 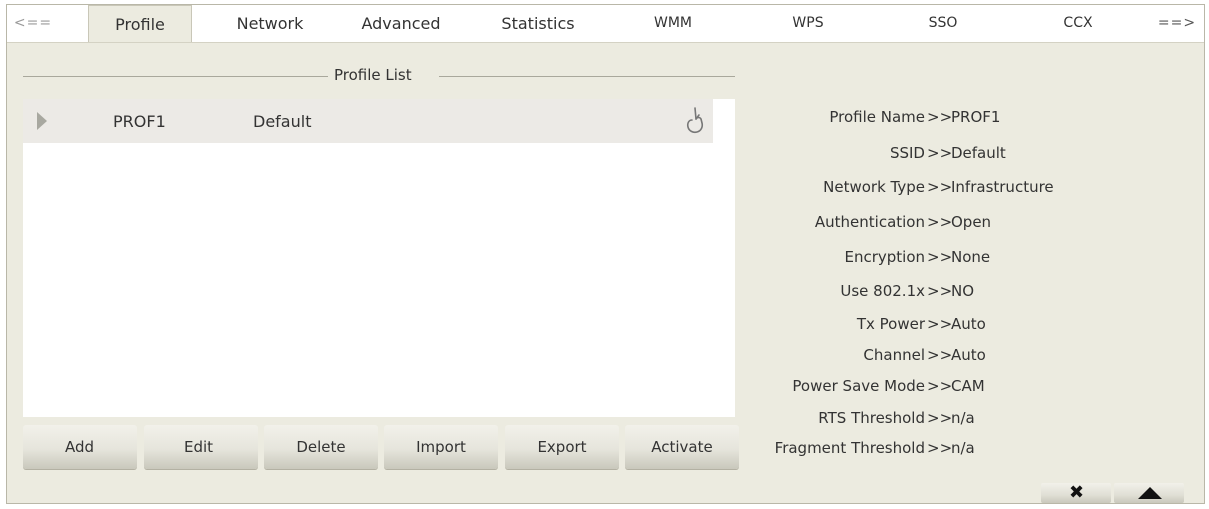 What do you see at coordinates (400, 23) in the screenshot?
I see `tab-advanced: Advanced` at bounding box center [400, 23].